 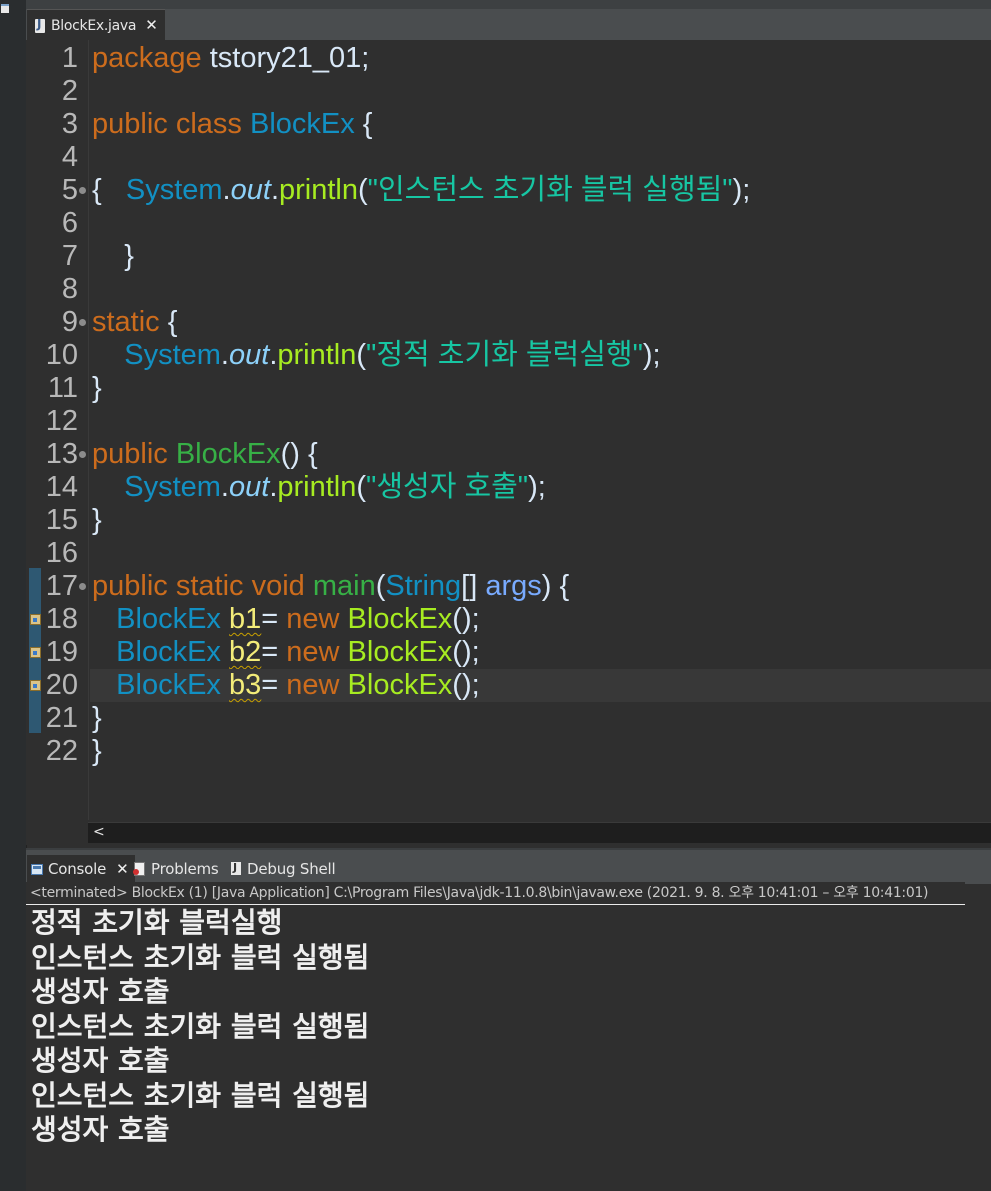 What do you see at coordinates (62, 388) in the screenshot?
I see `line-number: 11` at bounding box center [62, 388].